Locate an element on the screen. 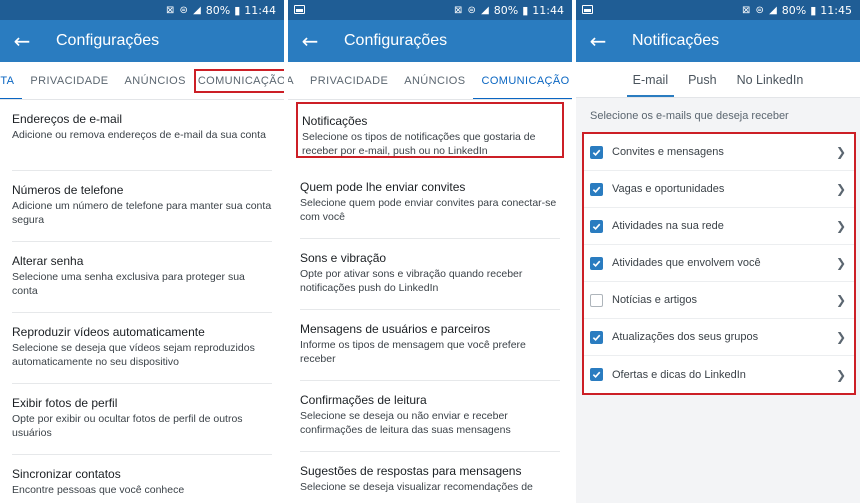 The width and height of the screenshot is (860, 503). setting-title: Notificações is located at coordinates (335, 121).